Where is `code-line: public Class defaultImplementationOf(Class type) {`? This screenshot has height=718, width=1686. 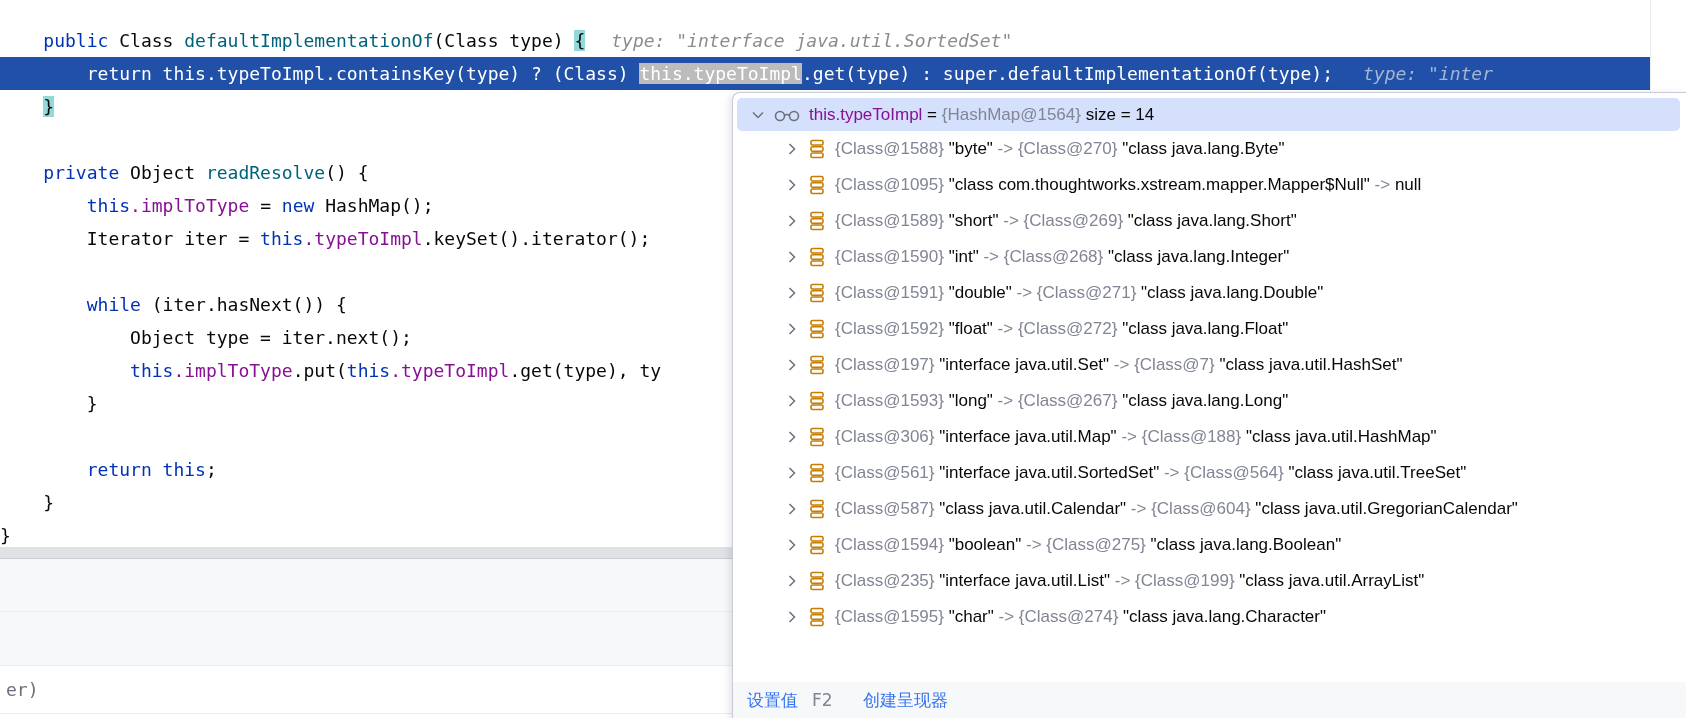 code-line: public Class defaultImplementationOf(Class type) { is located at coordinates (314, 40).